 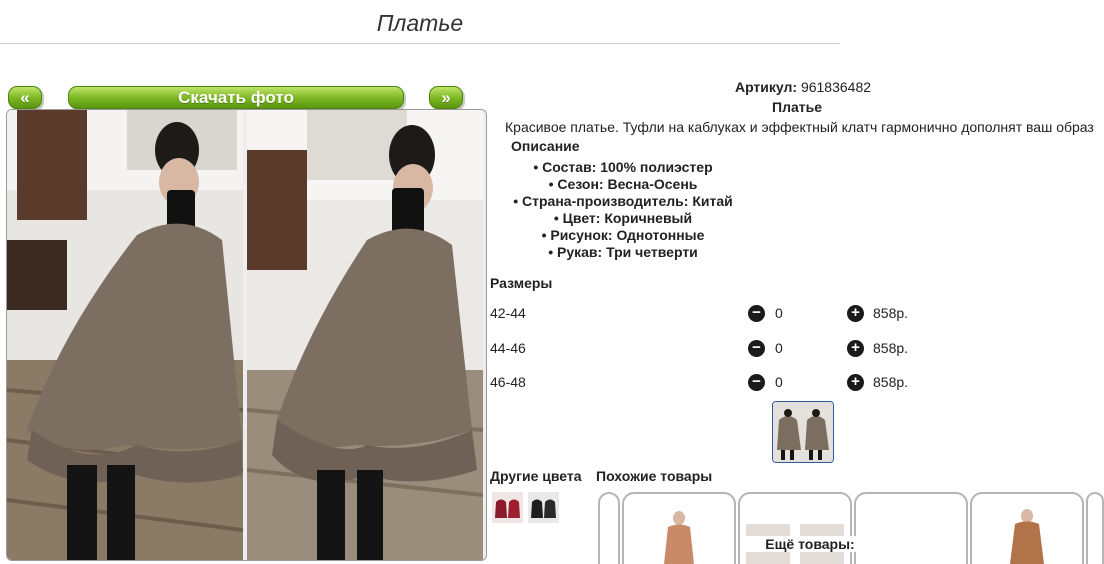 What do you see at coordinates (536, 476) in the screenshot?
I see `other-colors-title: Другие цвета` at bounding box center [536, 476].